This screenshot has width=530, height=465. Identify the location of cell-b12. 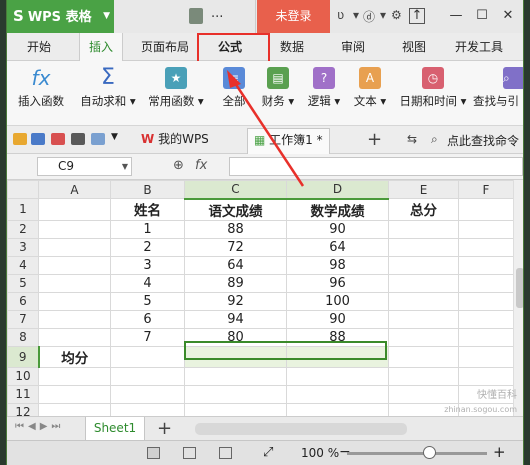
(147, 409).